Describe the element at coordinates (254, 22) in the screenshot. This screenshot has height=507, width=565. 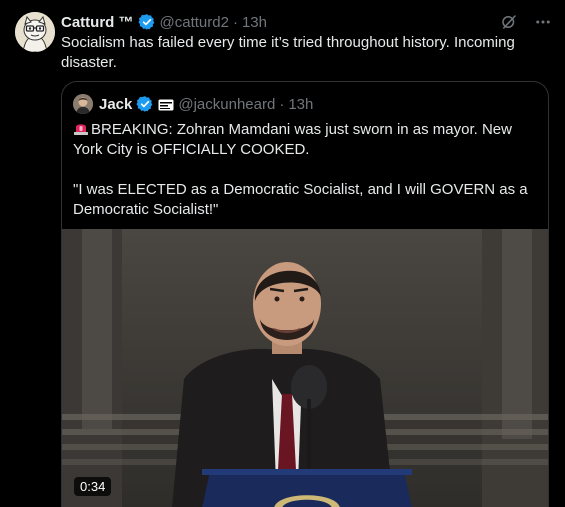
I see `timestamp: 13h` at that location.